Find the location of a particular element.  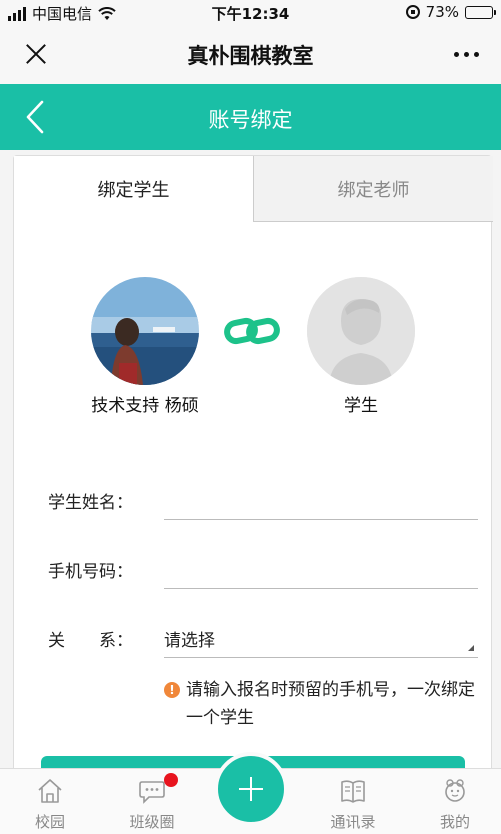

rotation-lock-icon is located at coordinates (412, 12).